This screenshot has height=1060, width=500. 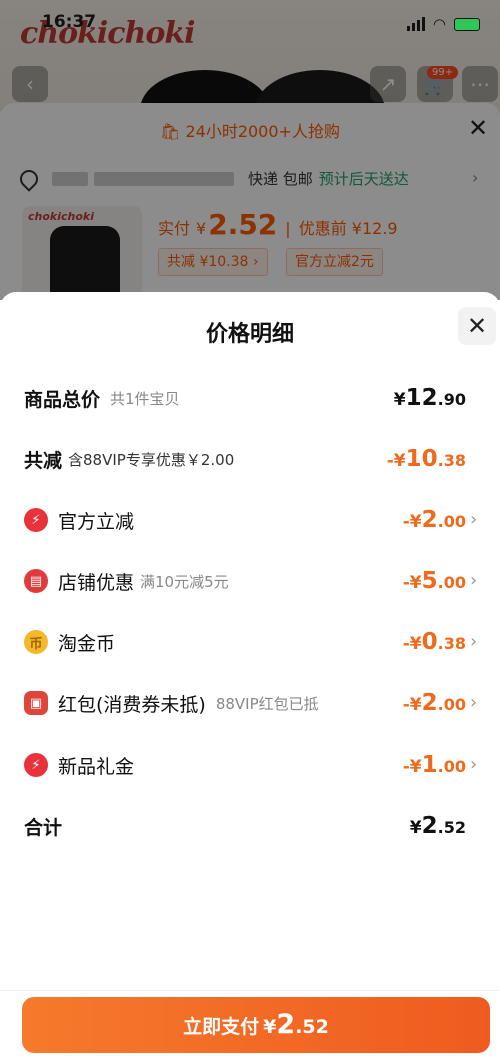 I want to click on row-label: 商品总价, so click(x=62, y=399).